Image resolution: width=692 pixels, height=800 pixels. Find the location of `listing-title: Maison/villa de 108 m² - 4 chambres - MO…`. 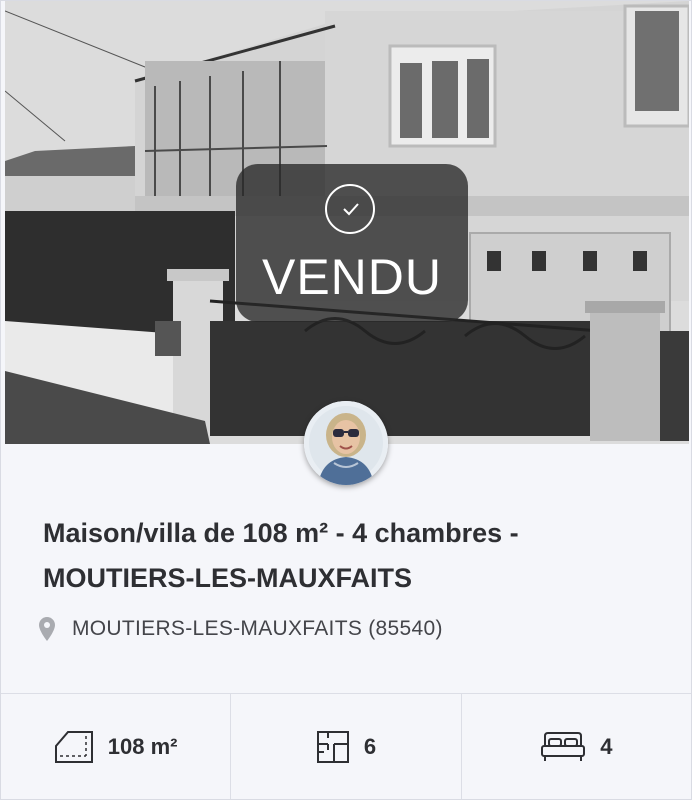

listing-title: Maison/villa de 108 m² - 4 chambres - MO… is located at coordinates (353, 556).